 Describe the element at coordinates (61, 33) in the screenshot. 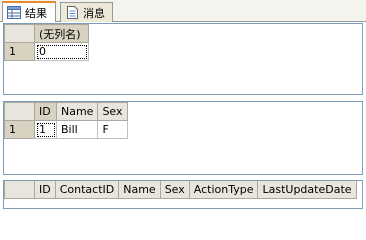

I see `column-header: (无列名)` at that location.